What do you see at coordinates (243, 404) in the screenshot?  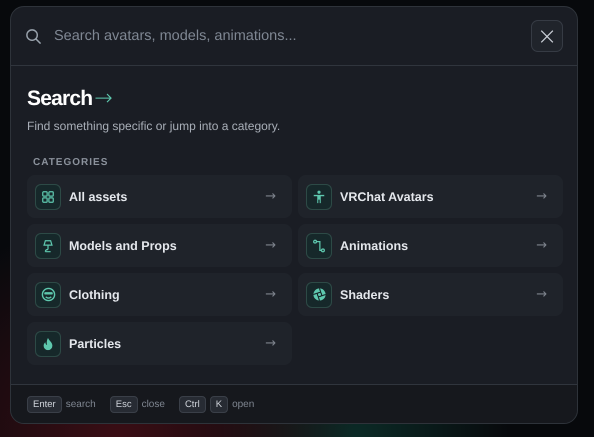 I see `shortcut-label: open` at bounding box center [243, 404].